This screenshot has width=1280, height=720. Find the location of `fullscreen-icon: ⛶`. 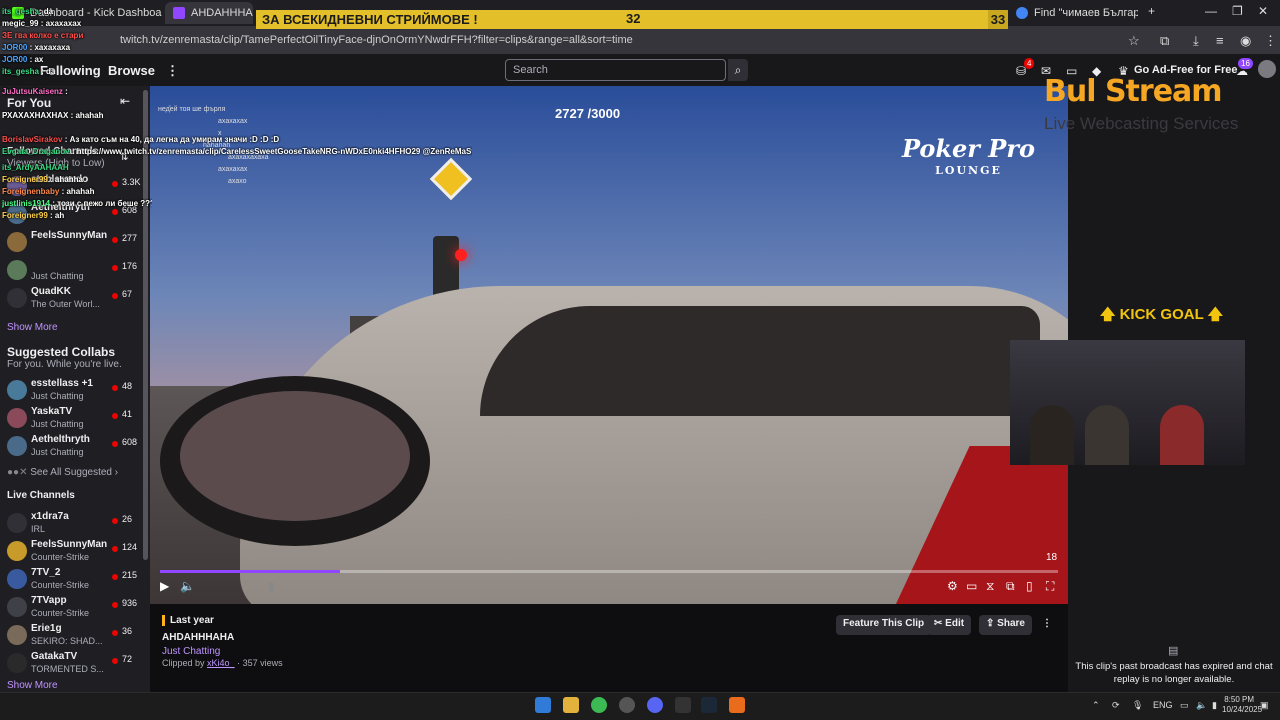

fullscreen-icon: ⛶ is located at coordinates (1050, 586).